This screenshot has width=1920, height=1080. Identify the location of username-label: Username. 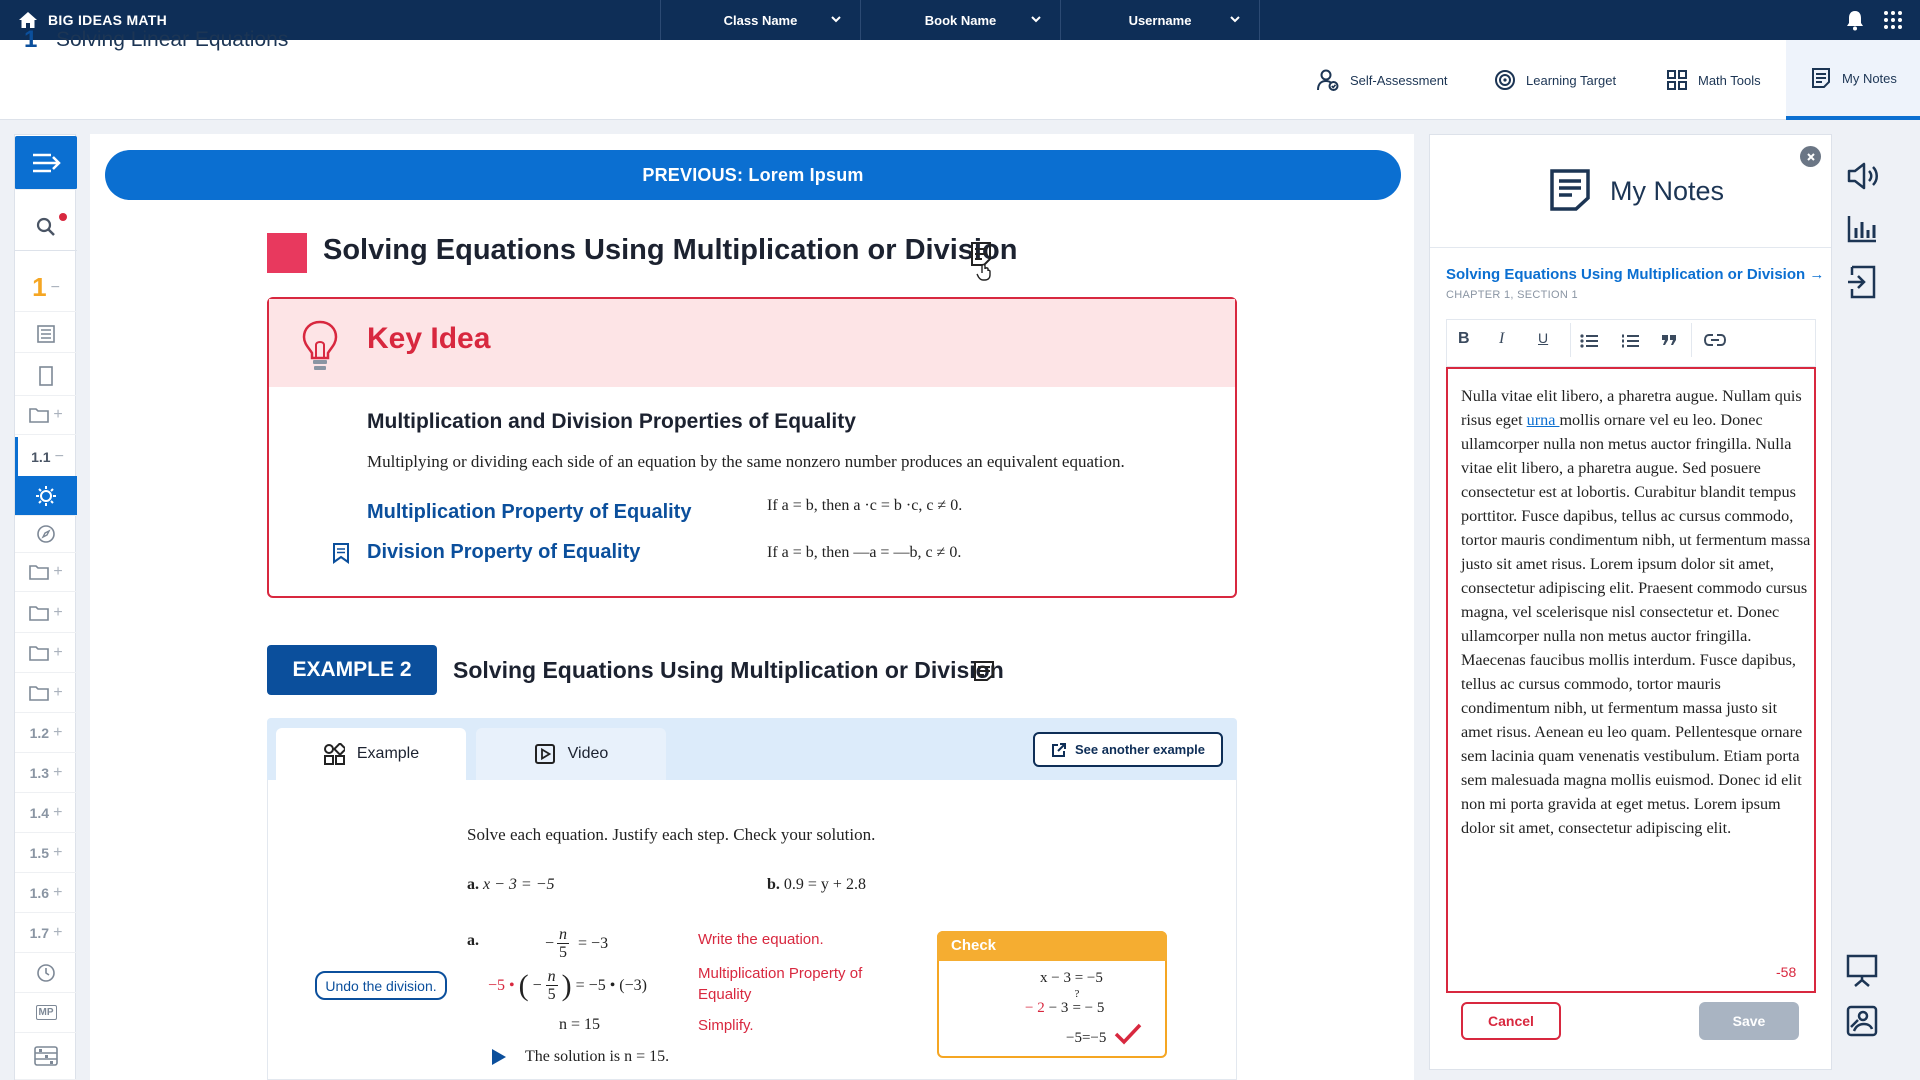
(1160, 20).